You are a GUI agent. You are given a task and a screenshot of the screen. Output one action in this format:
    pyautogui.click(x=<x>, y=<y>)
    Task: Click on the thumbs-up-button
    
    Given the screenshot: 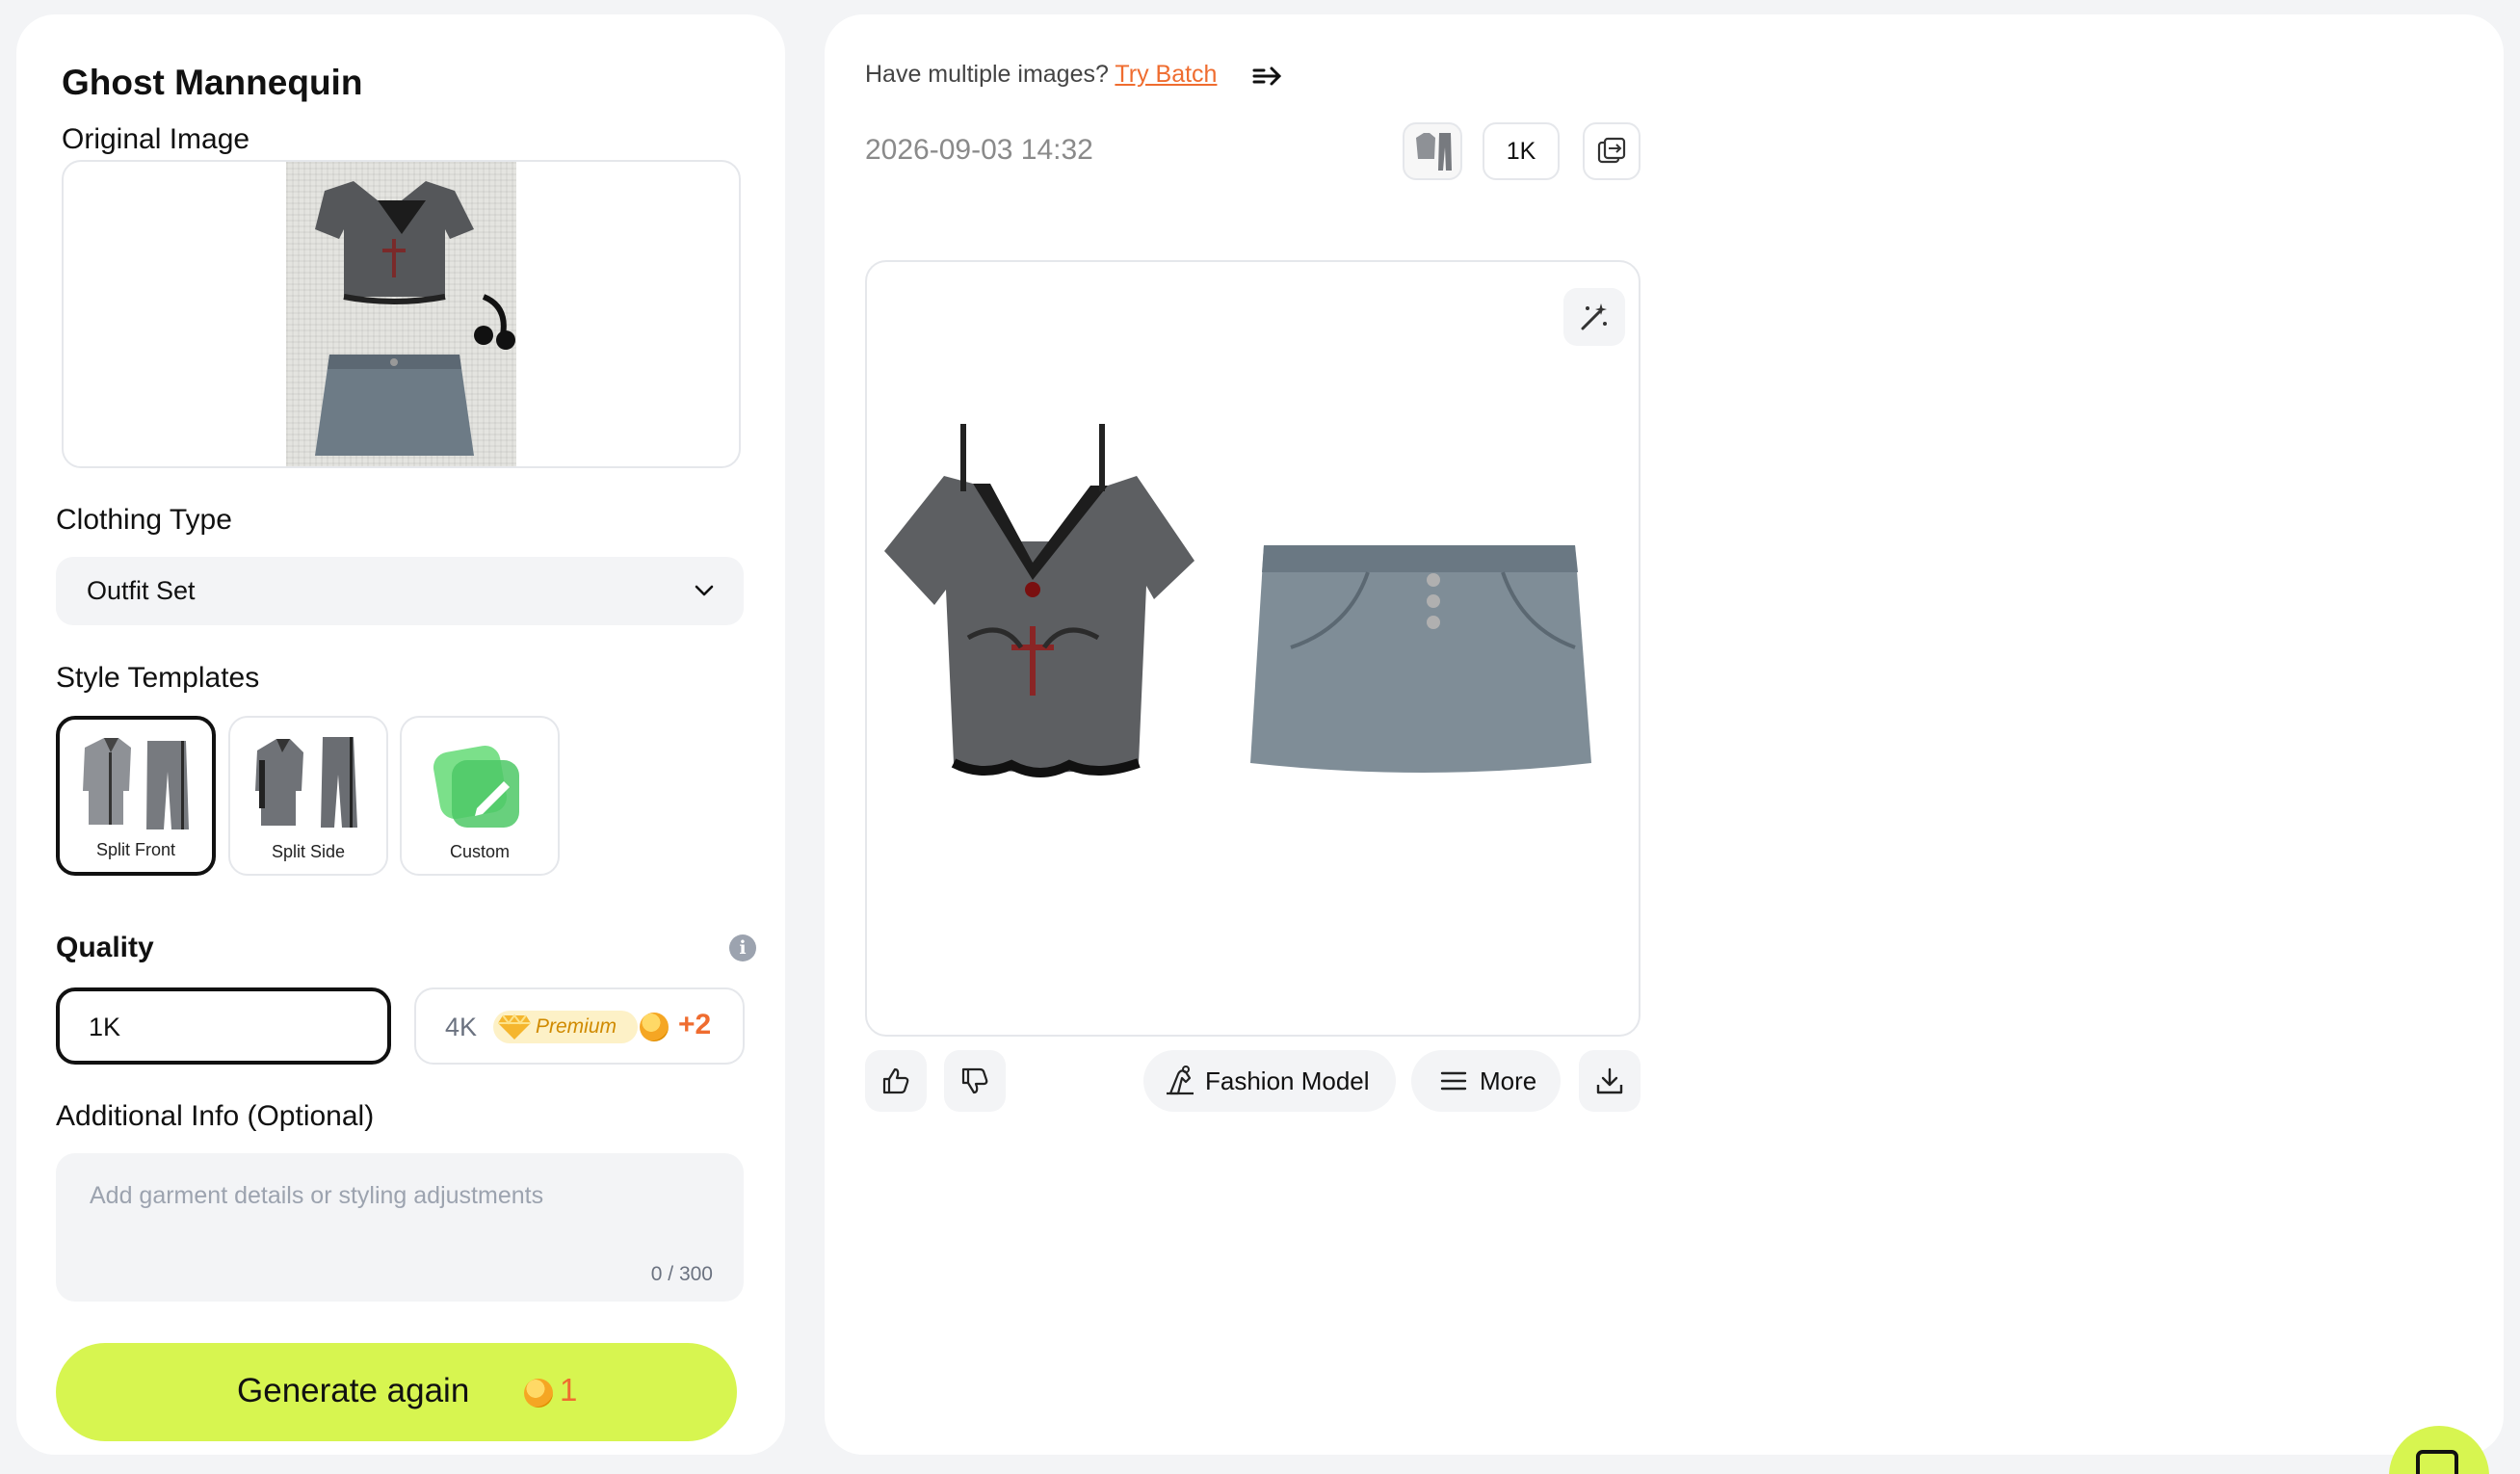 What is the action you would take?
    pyautogui.click(x=896, y=1081)
    